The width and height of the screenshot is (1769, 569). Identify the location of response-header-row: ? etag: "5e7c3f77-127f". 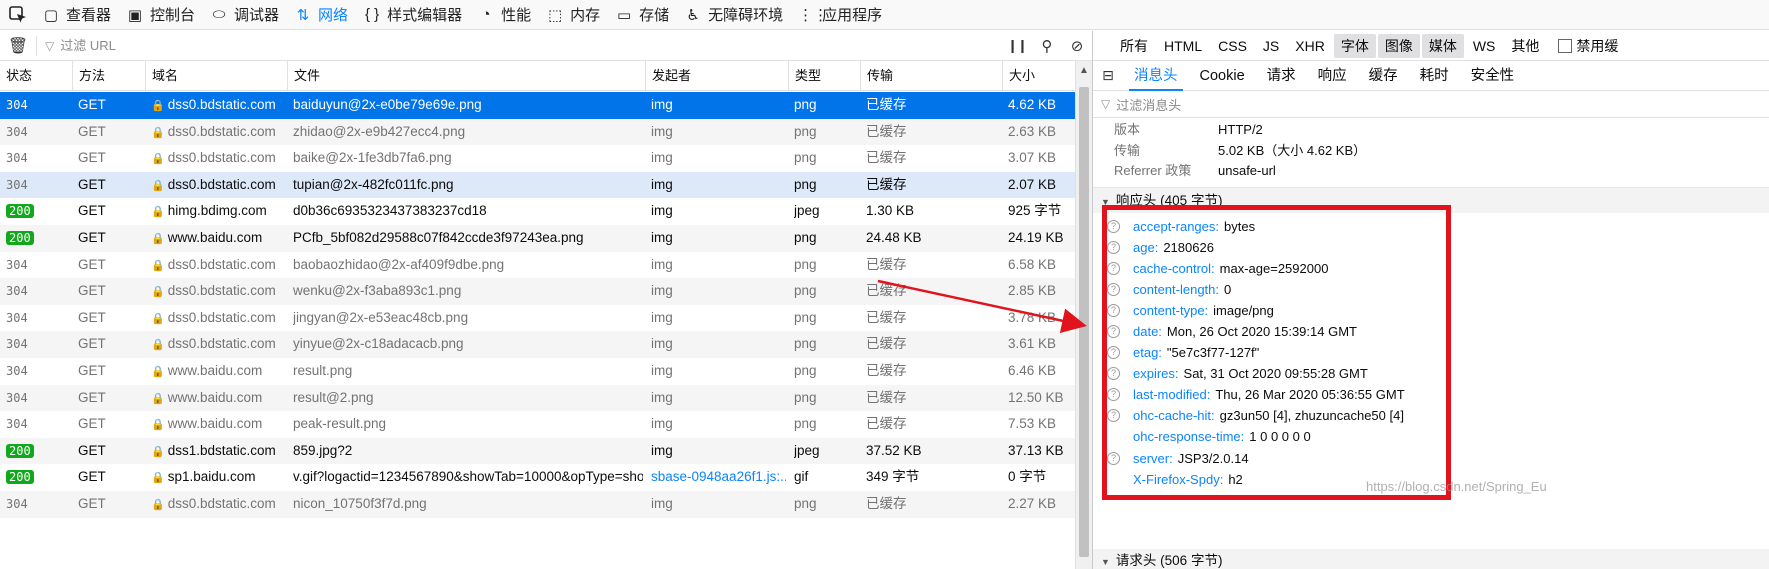
(1438, 352).